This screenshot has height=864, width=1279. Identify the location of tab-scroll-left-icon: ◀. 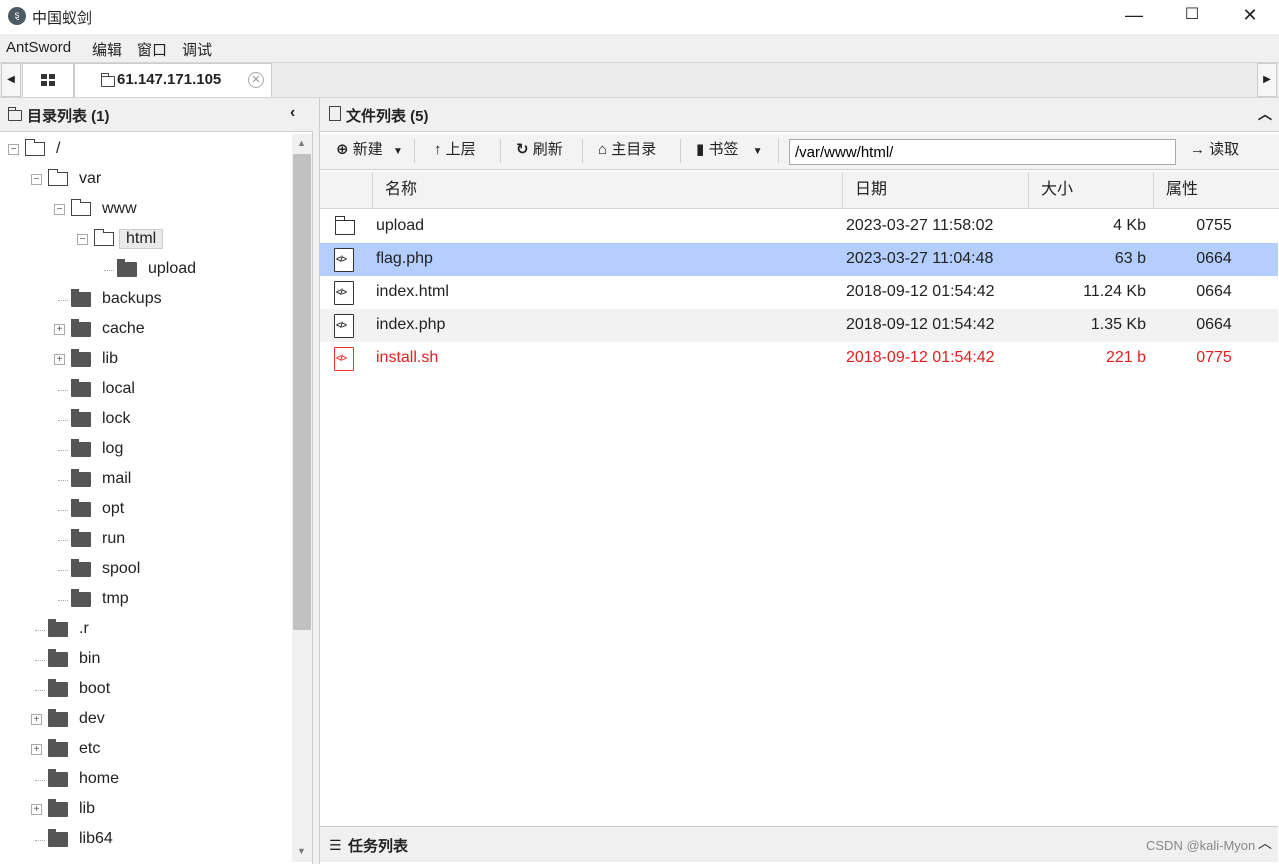
(11, 80).